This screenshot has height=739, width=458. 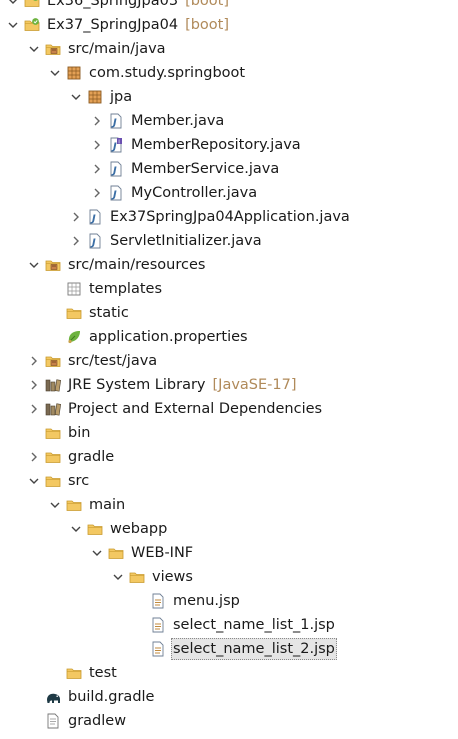 I want to click on tree-item-label: select_name_list_1.jsp, so click(x=254, y=625).